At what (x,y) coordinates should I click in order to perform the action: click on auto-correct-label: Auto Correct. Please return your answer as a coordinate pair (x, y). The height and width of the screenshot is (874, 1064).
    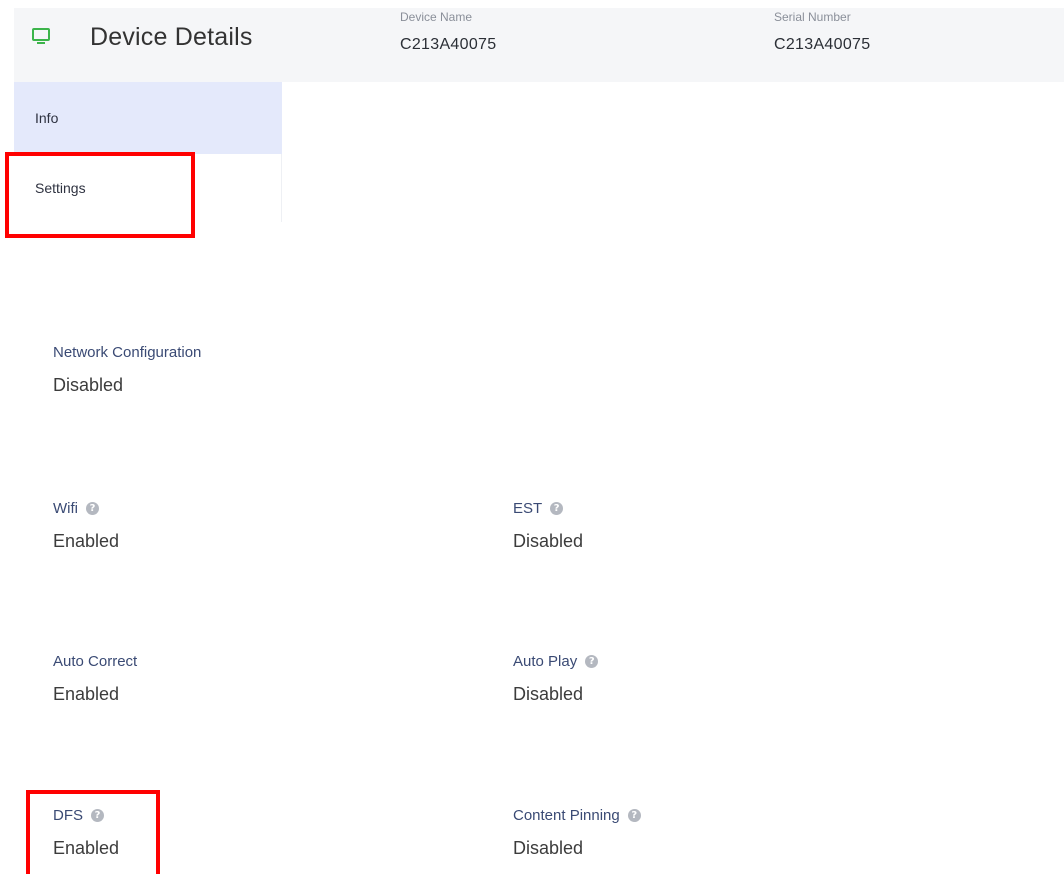
    Looking at the image, I should click on (95, 661).